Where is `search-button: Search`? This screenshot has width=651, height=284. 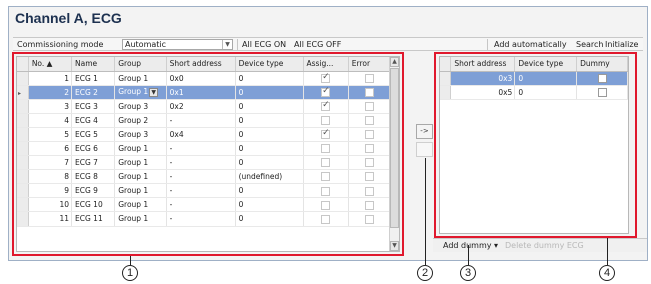 search-button: Search is located at coordinates (589, 44).